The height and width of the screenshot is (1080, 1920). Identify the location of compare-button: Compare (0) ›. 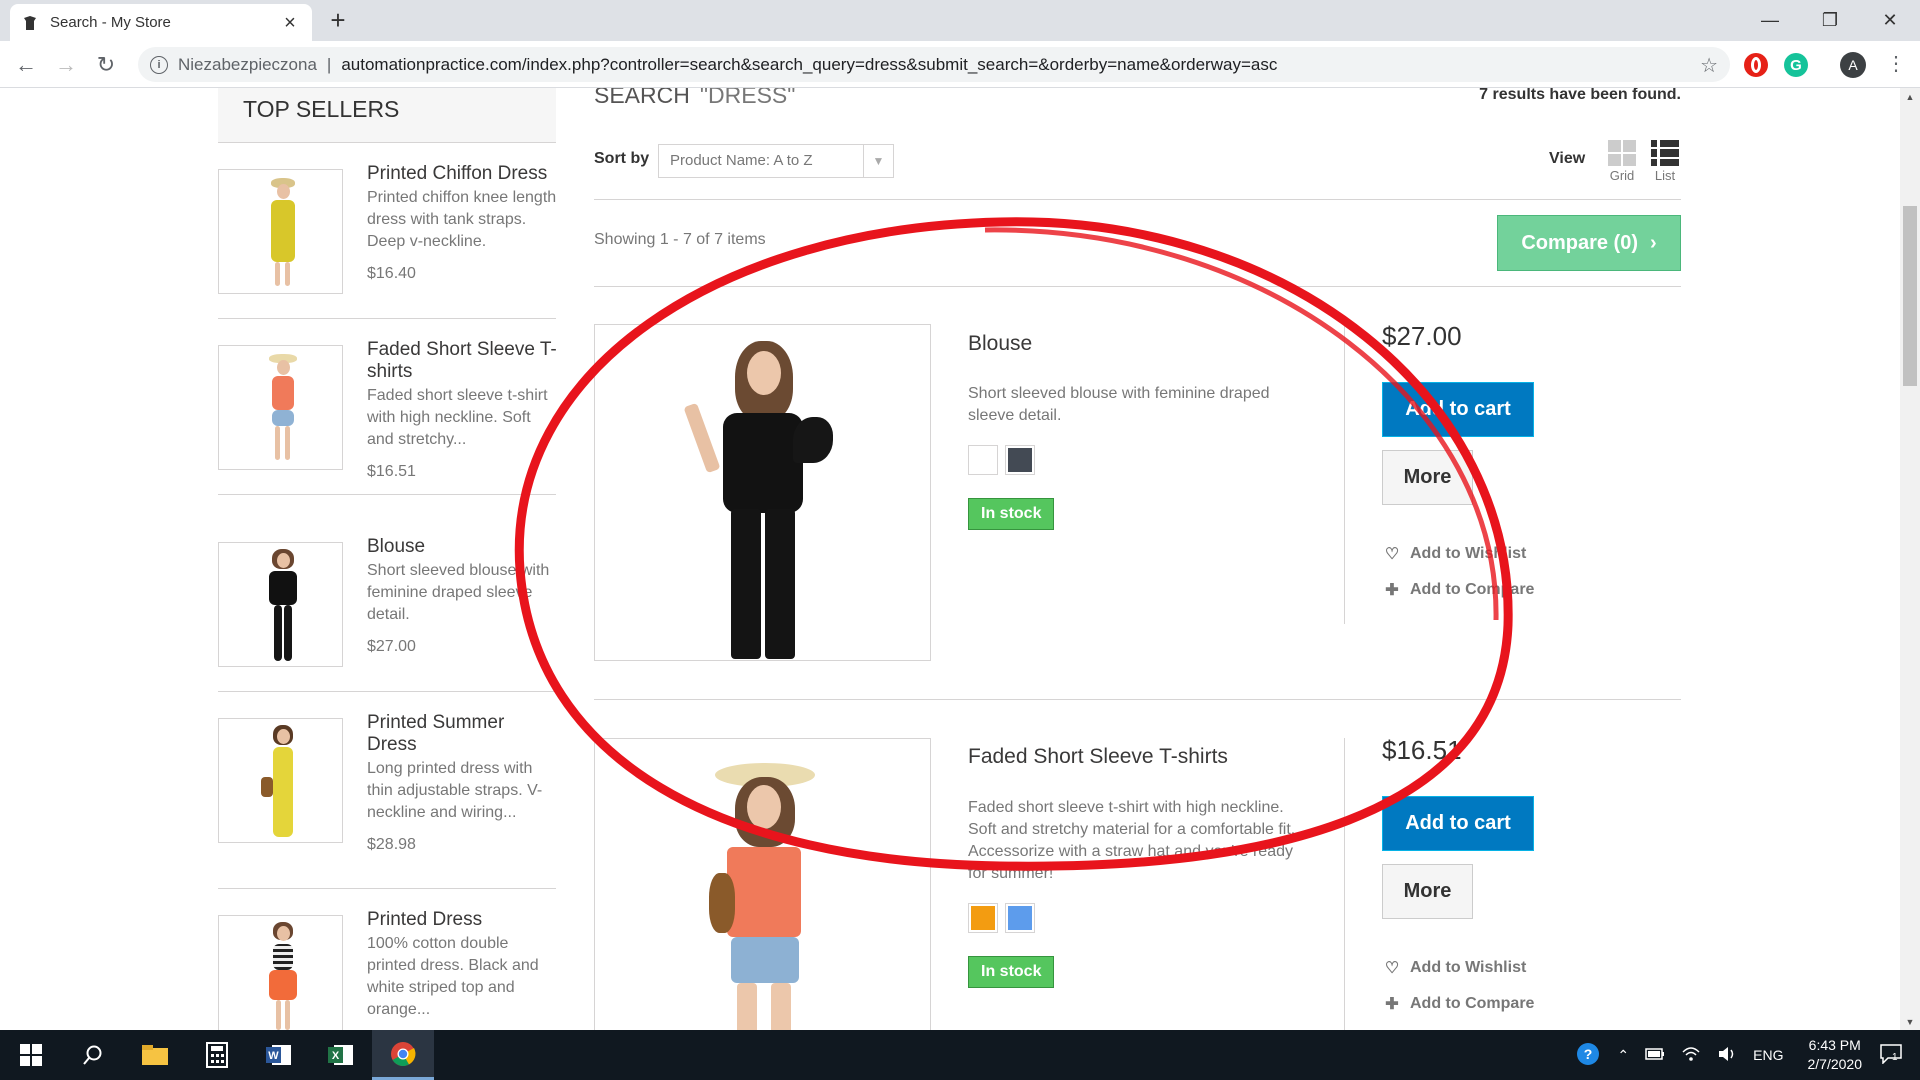
(1589, 243).